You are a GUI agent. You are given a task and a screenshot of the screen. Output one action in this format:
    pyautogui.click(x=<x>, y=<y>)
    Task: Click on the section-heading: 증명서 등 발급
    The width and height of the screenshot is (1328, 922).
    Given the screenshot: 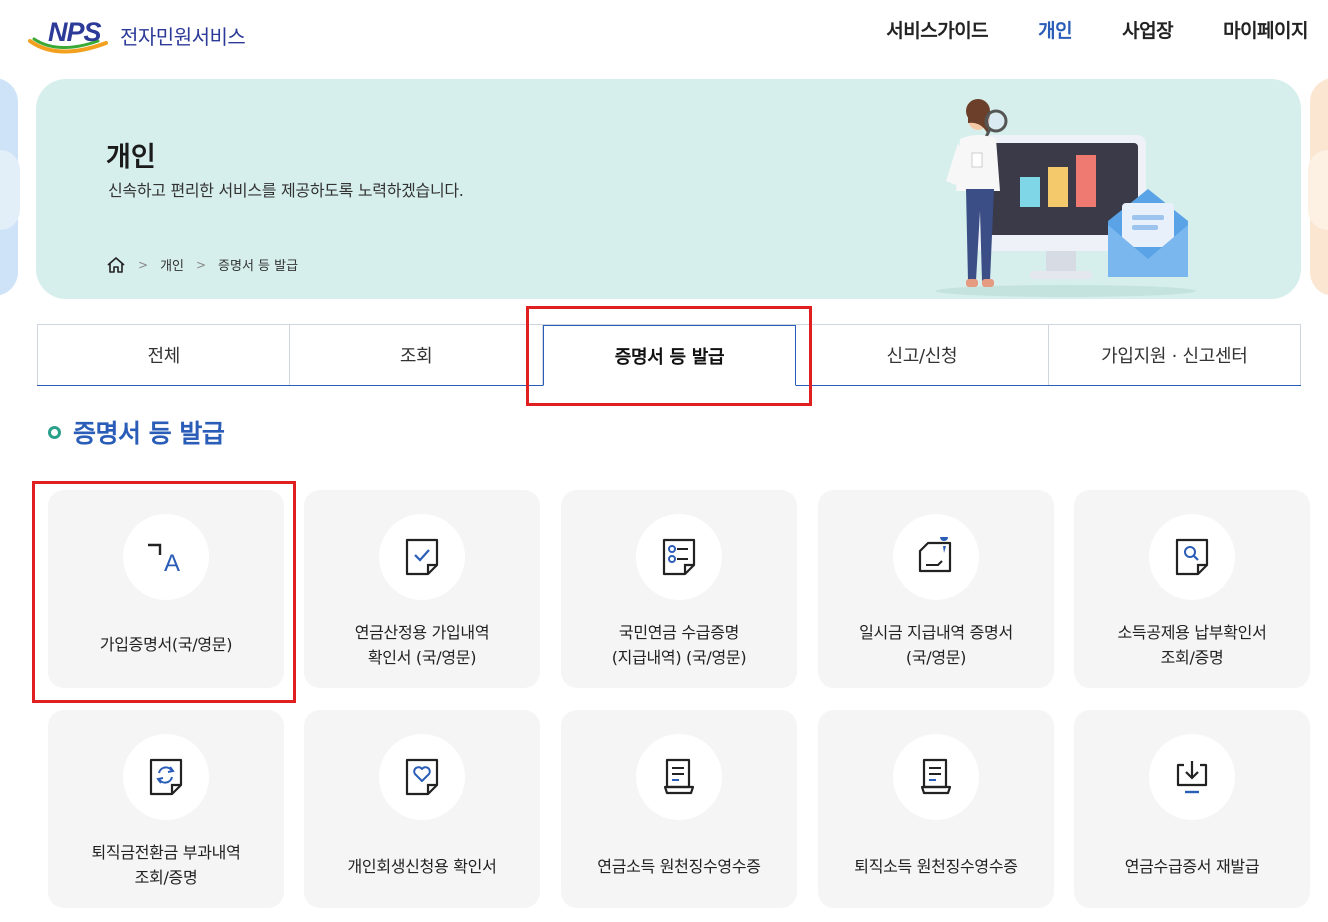 What is the action you would take?
    pyautogui.click(x=136, y=432)
    